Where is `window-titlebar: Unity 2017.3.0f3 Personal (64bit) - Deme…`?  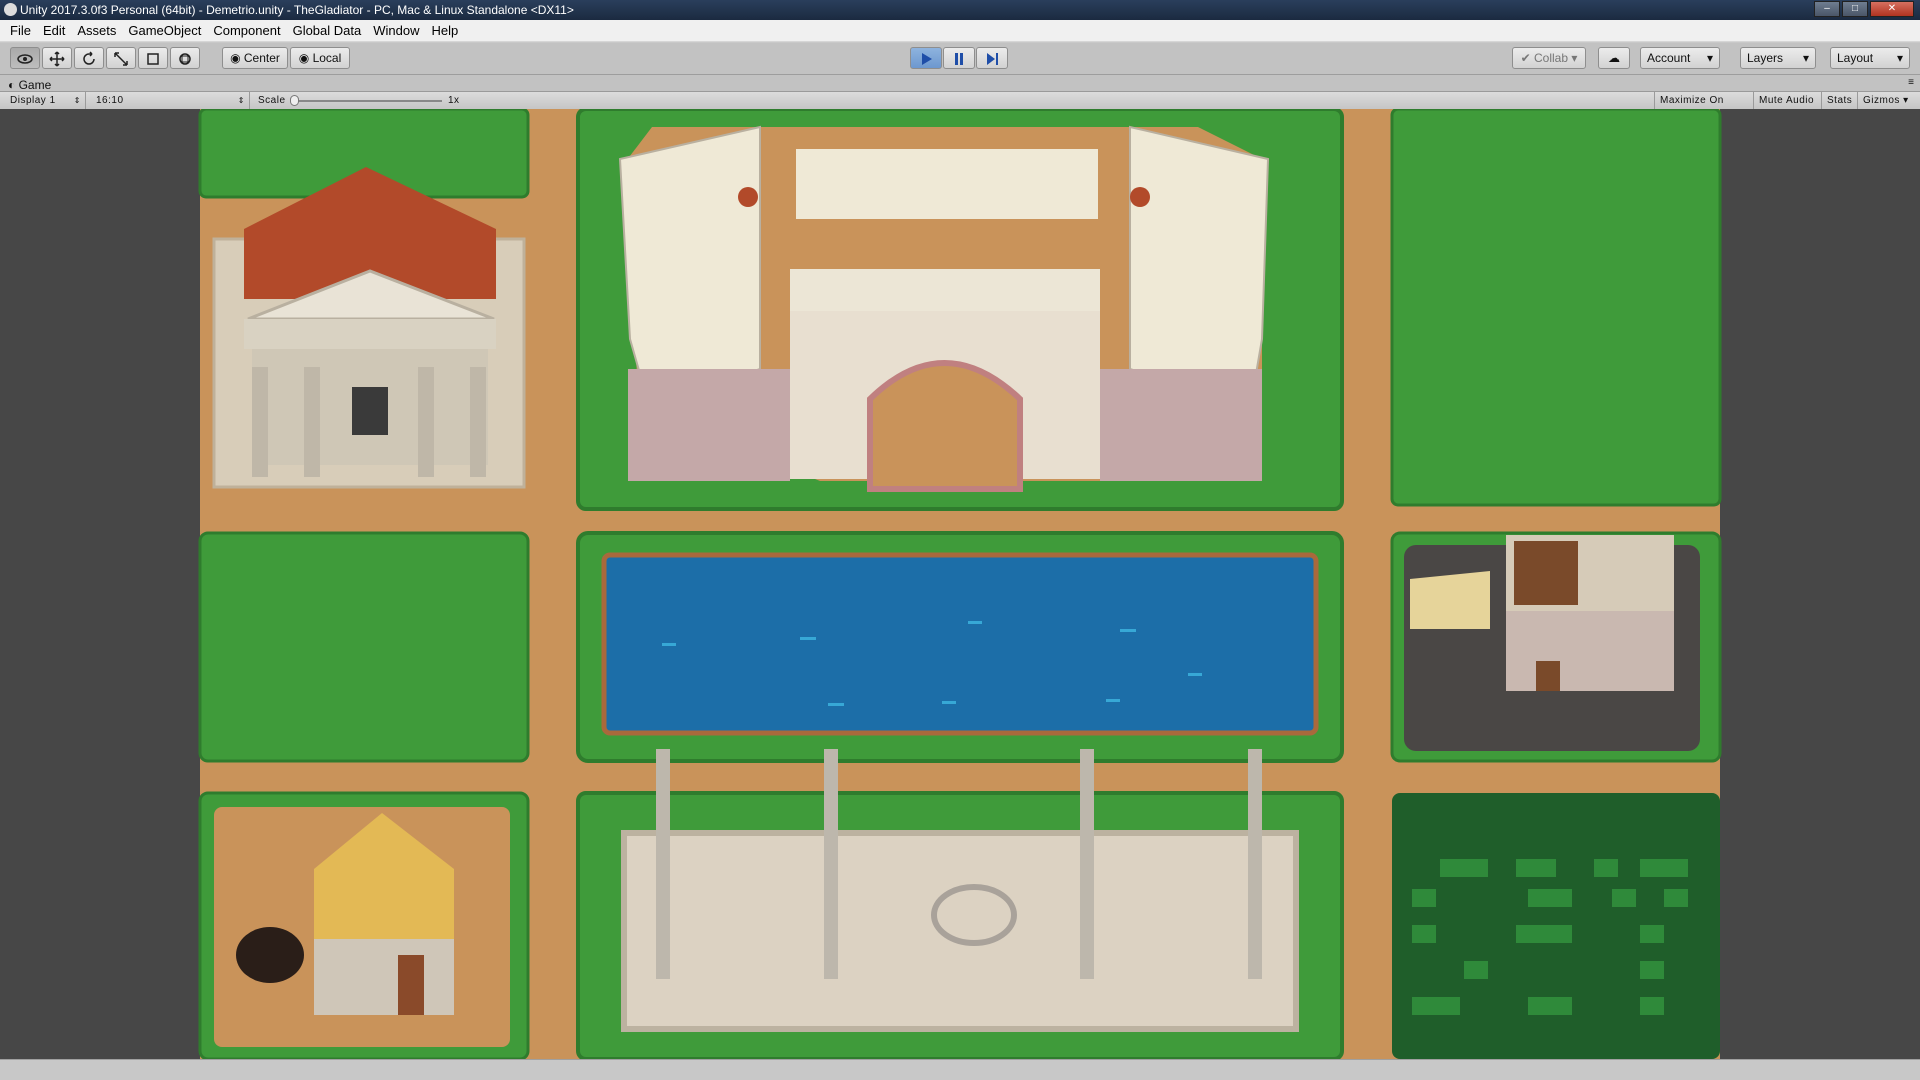 window-titlebar: Unity 2017.3.0f3 Personal (64bit) - Deme… is located at coordinates (960, 10).